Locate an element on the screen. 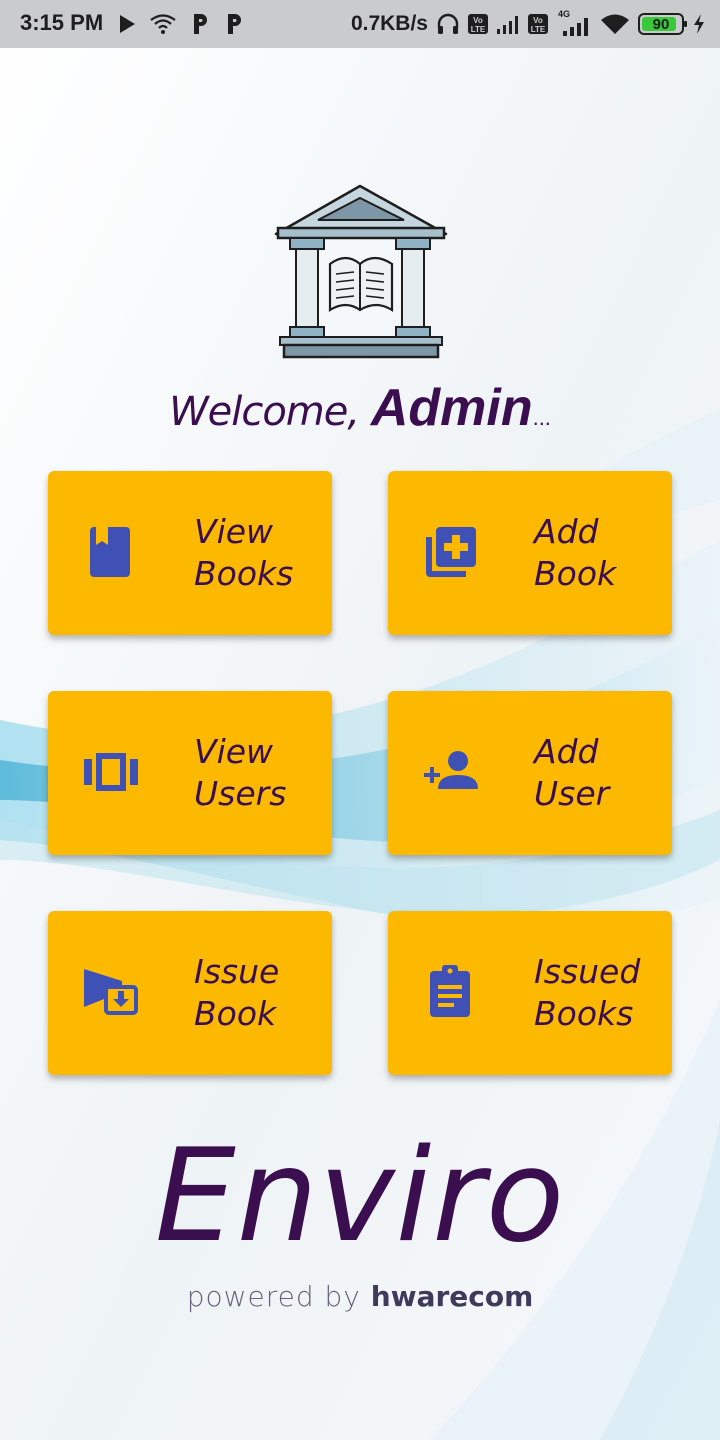 The height and width of the screenshot is (1440, 720). add-book-label-line1: Add is located at coordinates (566, 531).